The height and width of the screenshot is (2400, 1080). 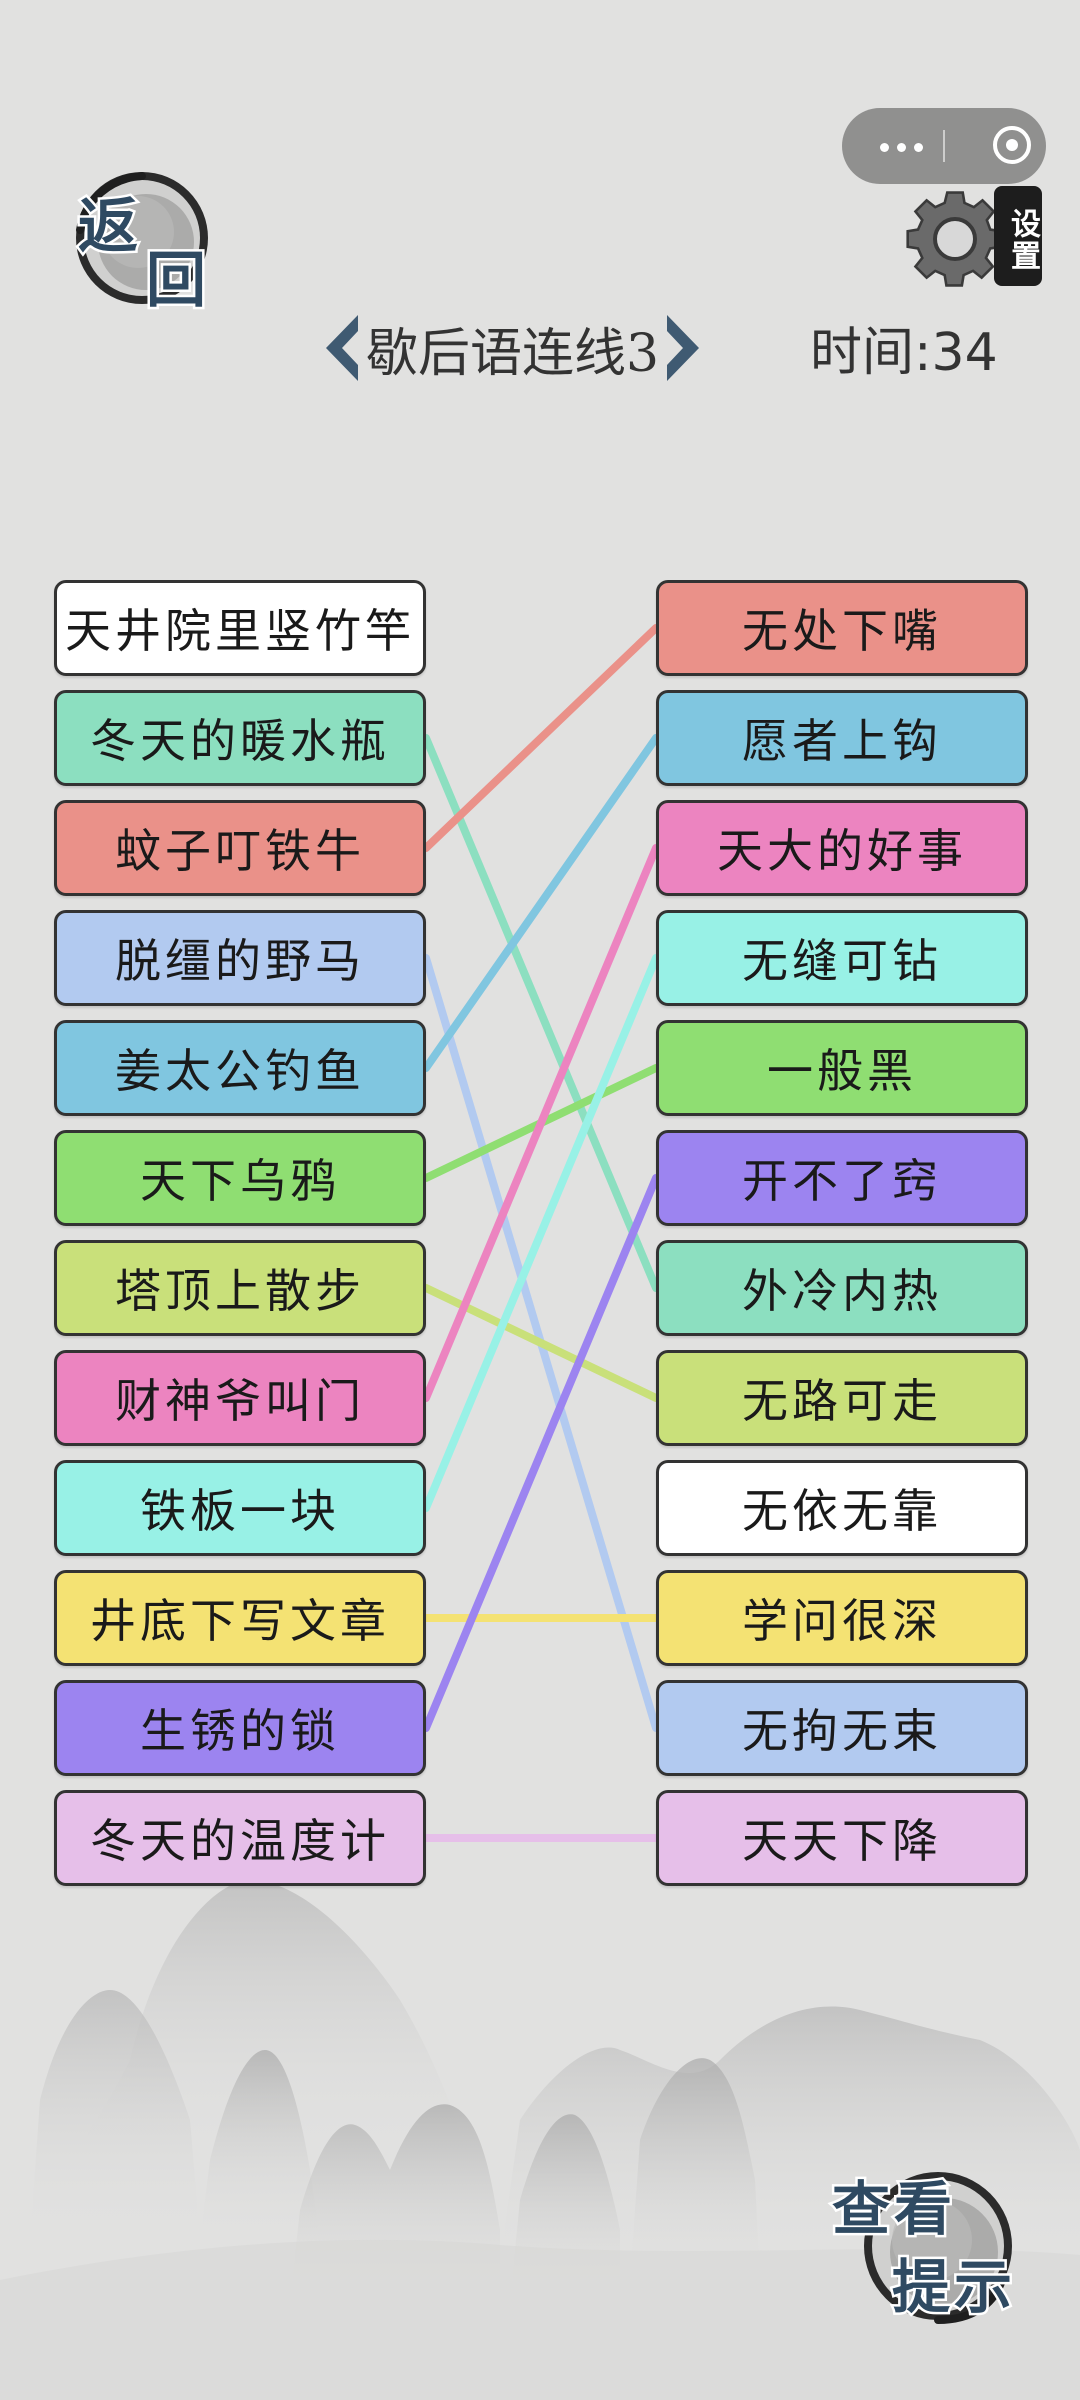 What do you see at coordinates (842, 1618) in the screenshot?
I see `right-item-9: 学问很深` at bounding box center [842, 1618].